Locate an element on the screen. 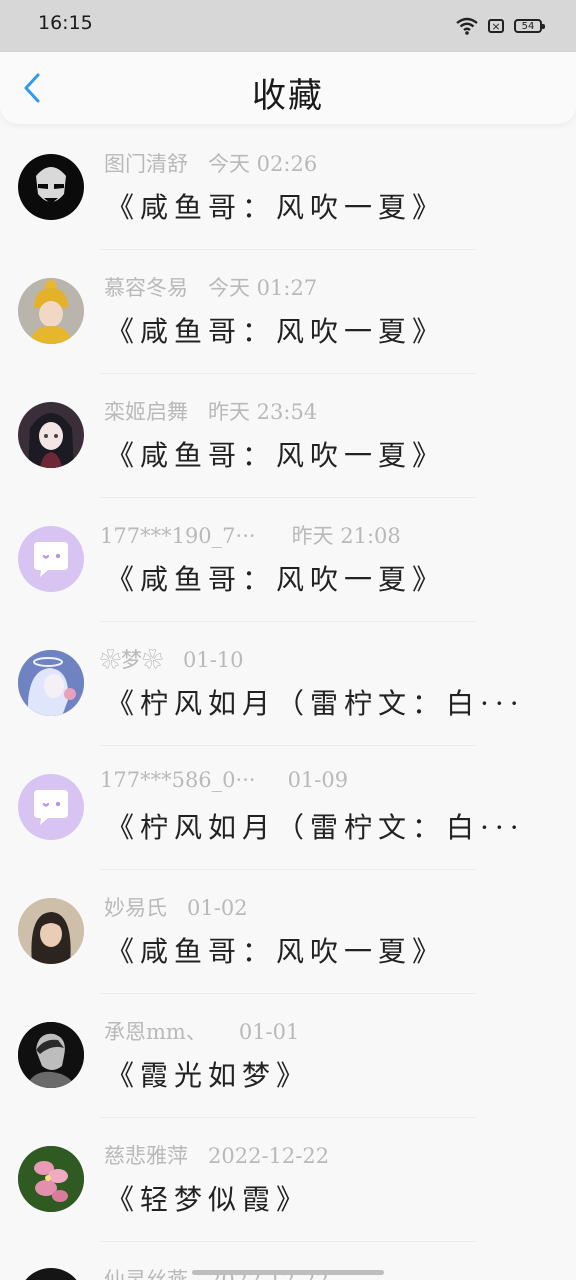  timestamp: 昨天 23:54 is located at coordinates (263, 412).